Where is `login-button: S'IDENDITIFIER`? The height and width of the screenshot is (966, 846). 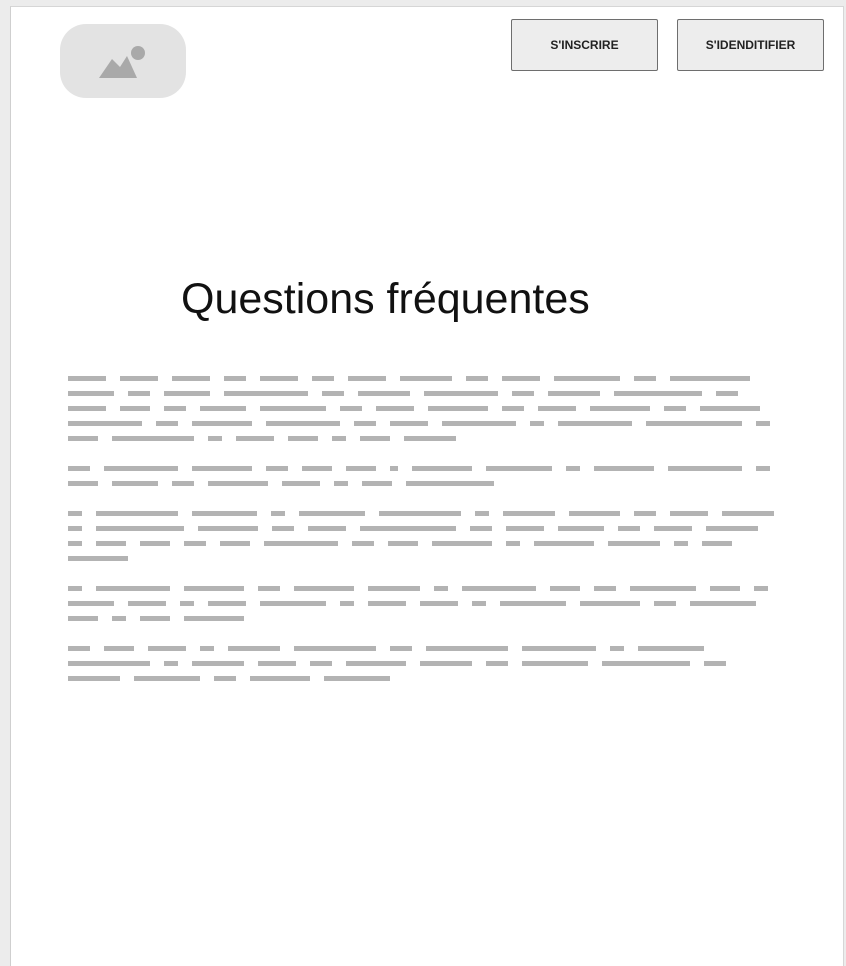
login-button: S'IDENDITIFIER is located at coordinates (750, 45).